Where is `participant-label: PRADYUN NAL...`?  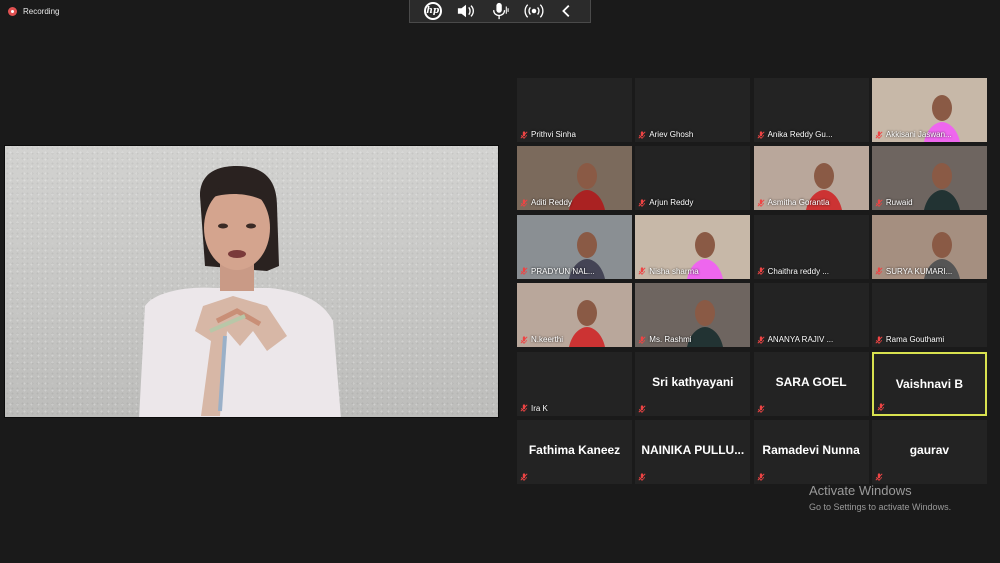 participant-label: PRADYUN NAL... is located at coordinates (557, 271).